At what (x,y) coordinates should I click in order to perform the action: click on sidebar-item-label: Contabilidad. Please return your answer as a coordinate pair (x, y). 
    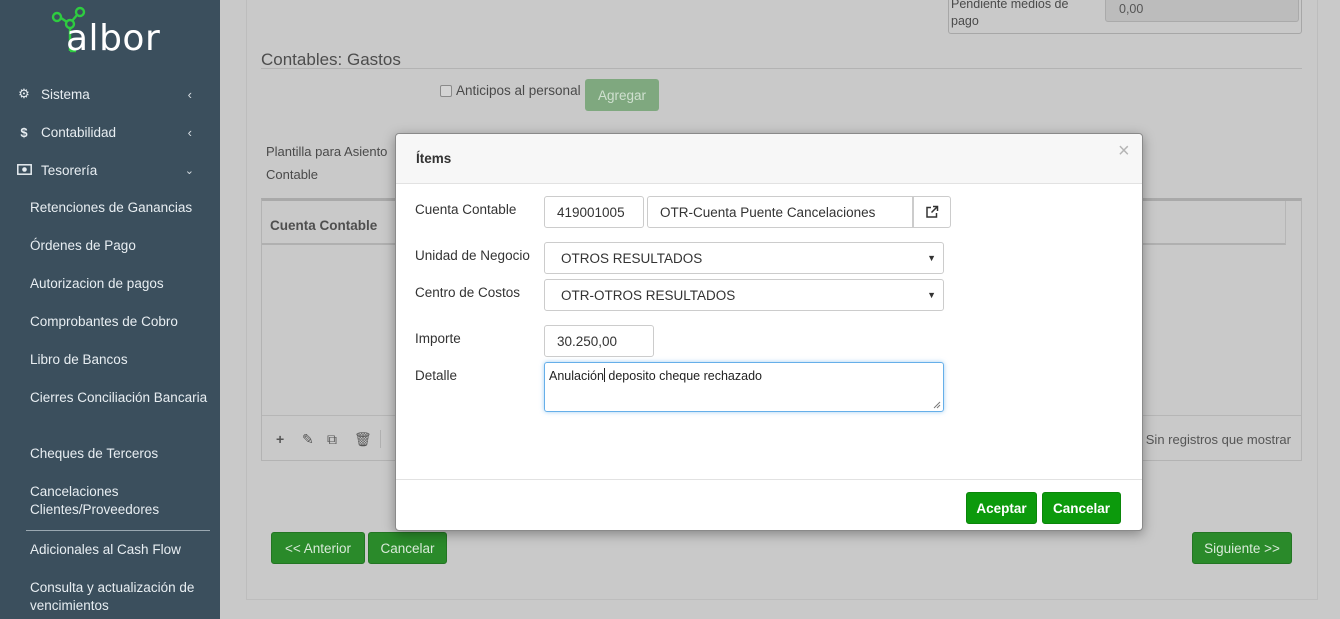
    Looking at the image, I should click on (79, 132).